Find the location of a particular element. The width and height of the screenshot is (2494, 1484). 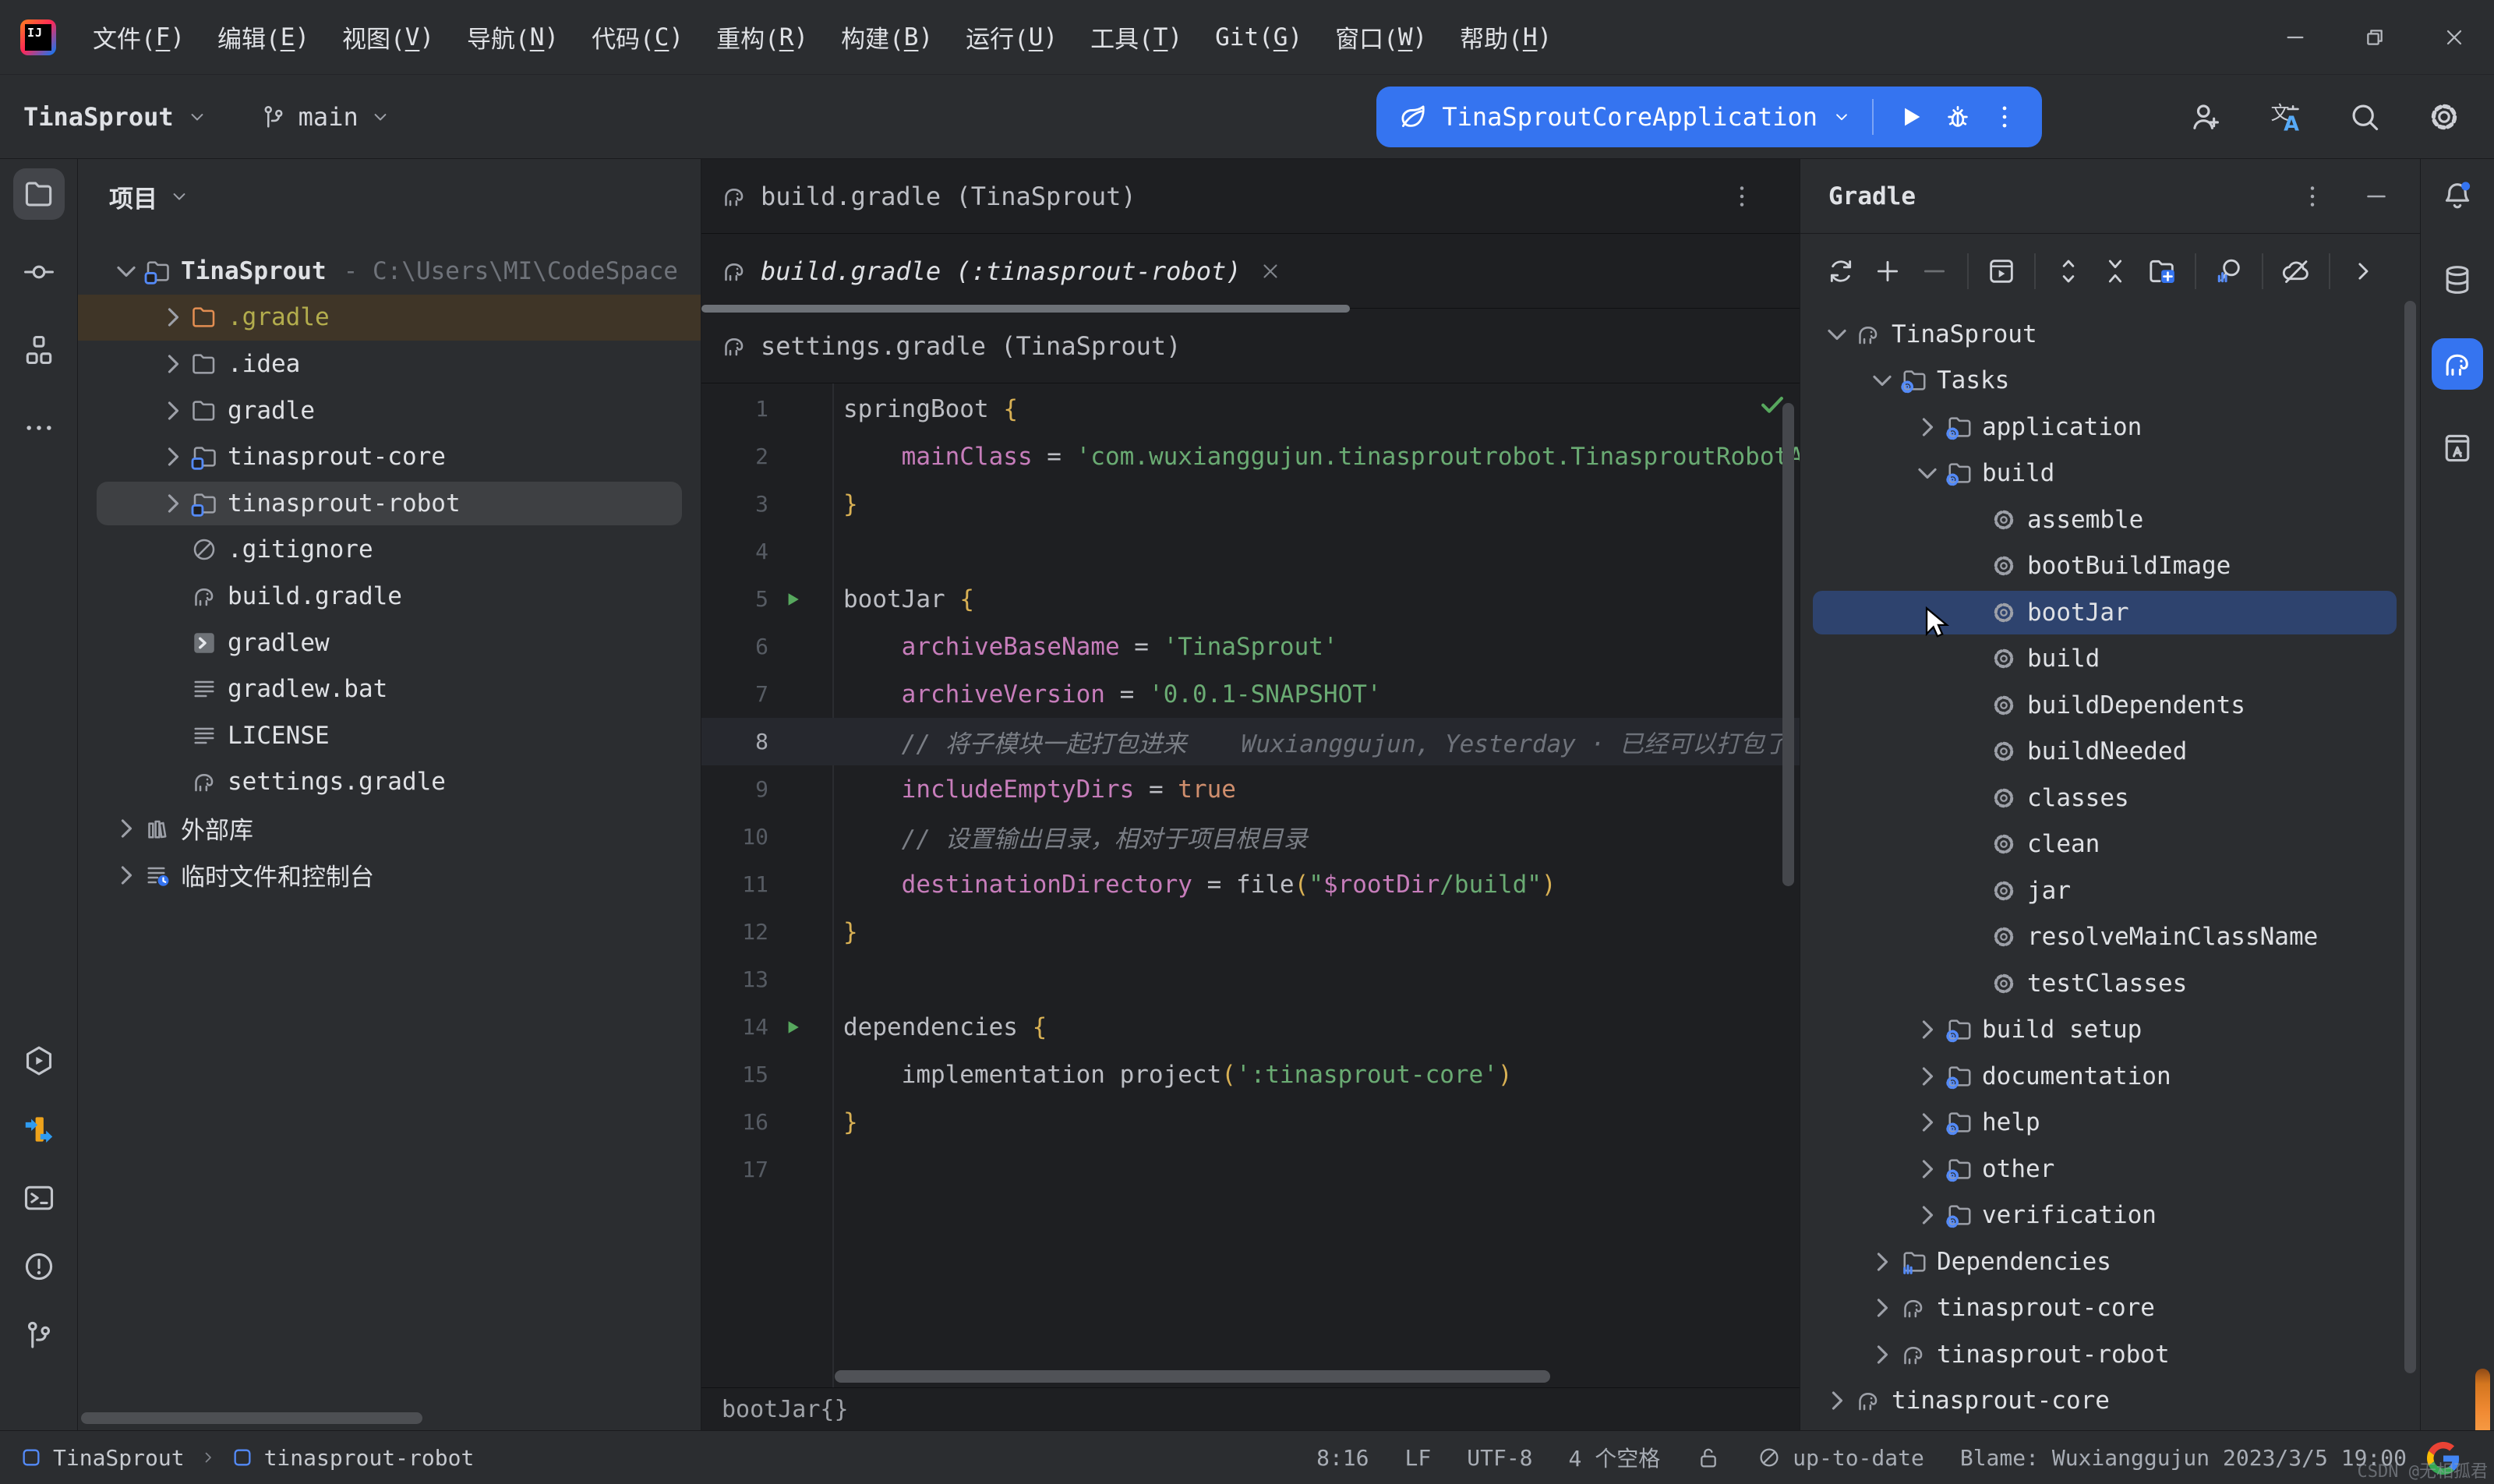

tree-item-settings.gradle: settings.gradle is located at coordinates (389, 782).